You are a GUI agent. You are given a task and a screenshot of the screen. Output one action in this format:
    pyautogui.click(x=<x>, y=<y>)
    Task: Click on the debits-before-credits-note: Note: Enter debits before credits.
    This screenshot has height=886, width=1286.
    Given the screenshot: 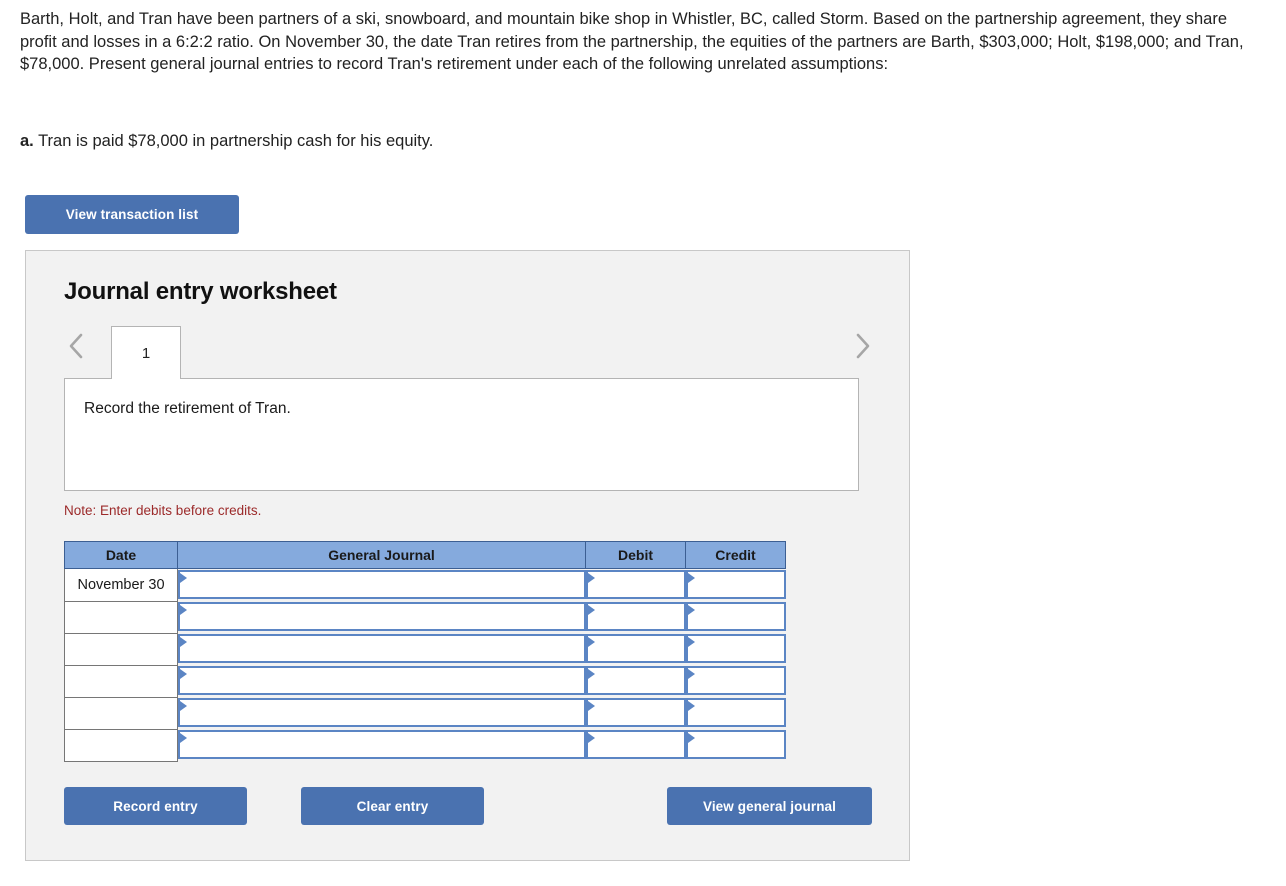 What is the action you would take?
    pyautogui.click(x=163, y=510)
    